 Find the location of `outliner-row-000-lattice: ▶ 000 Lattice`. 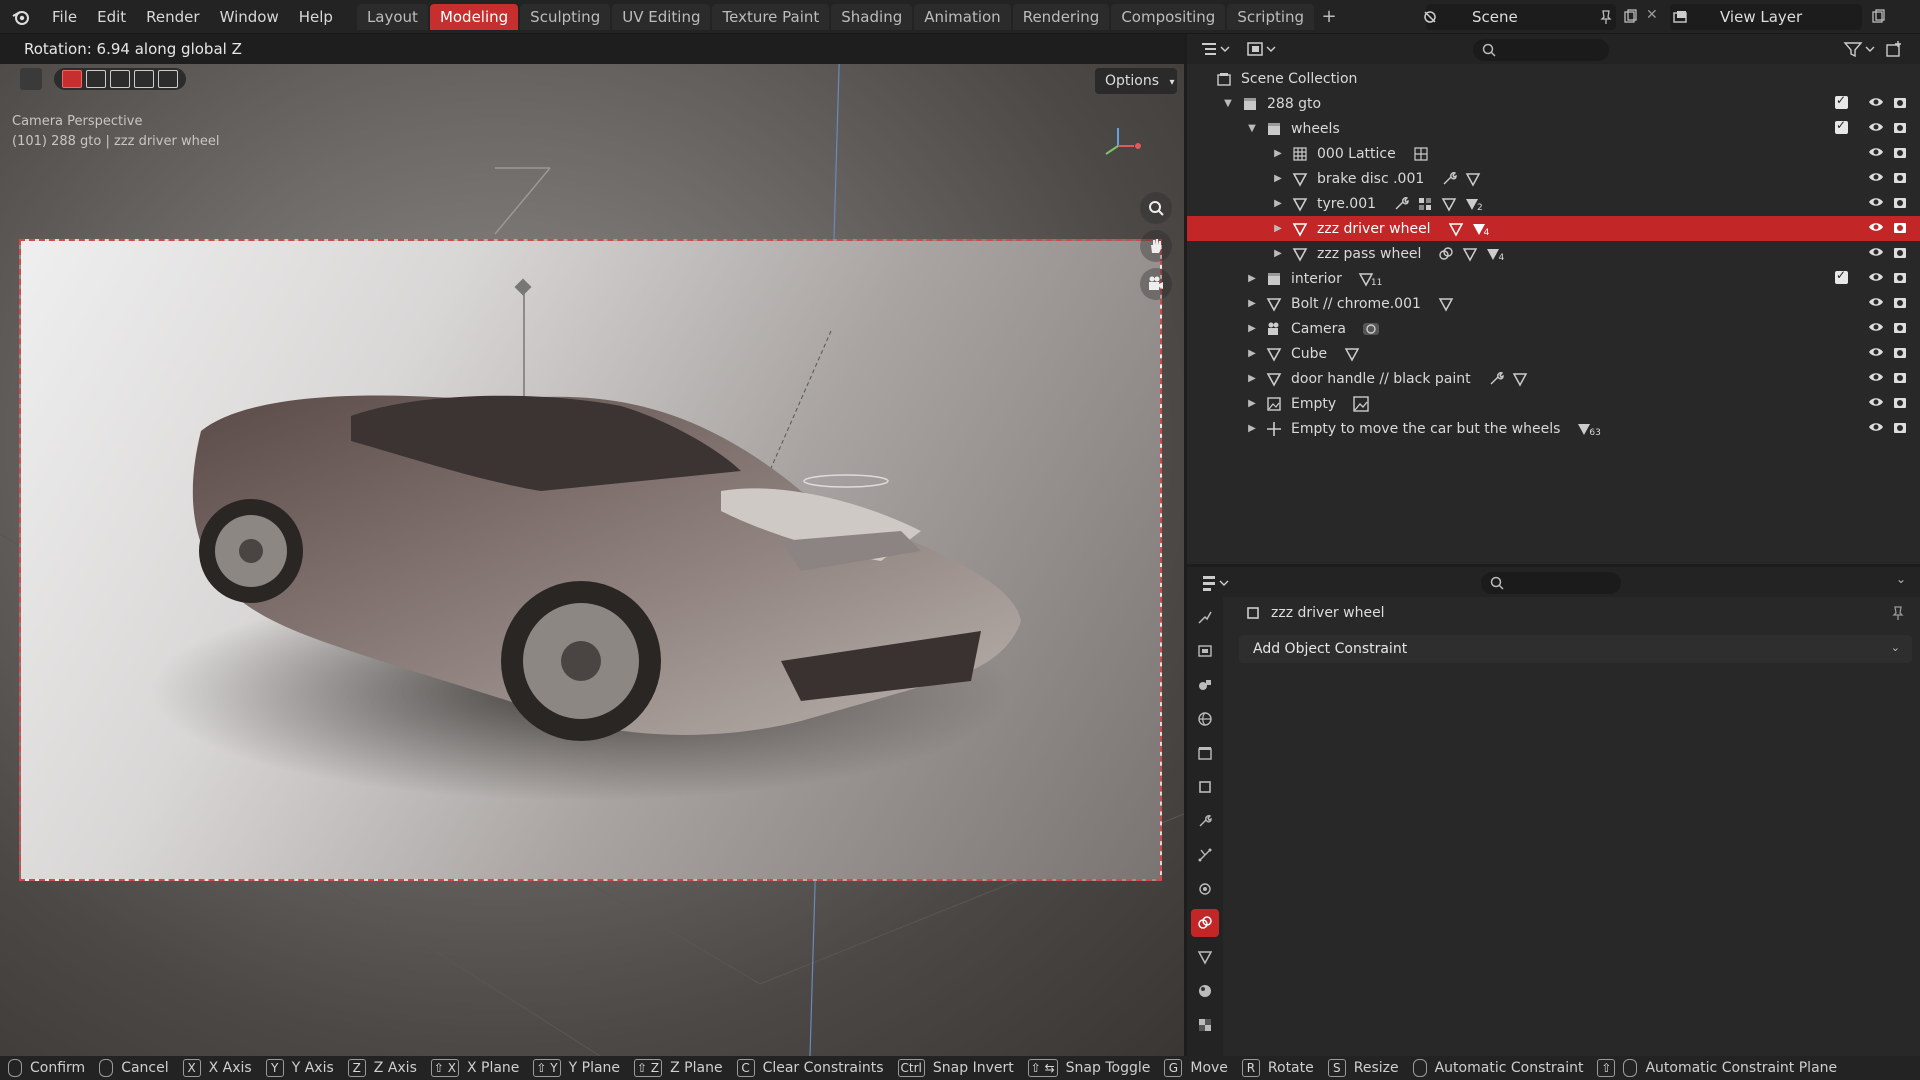

outliner-row-000-lattice: ▶ 000 Lattice is located at coordinates (1553, 153).